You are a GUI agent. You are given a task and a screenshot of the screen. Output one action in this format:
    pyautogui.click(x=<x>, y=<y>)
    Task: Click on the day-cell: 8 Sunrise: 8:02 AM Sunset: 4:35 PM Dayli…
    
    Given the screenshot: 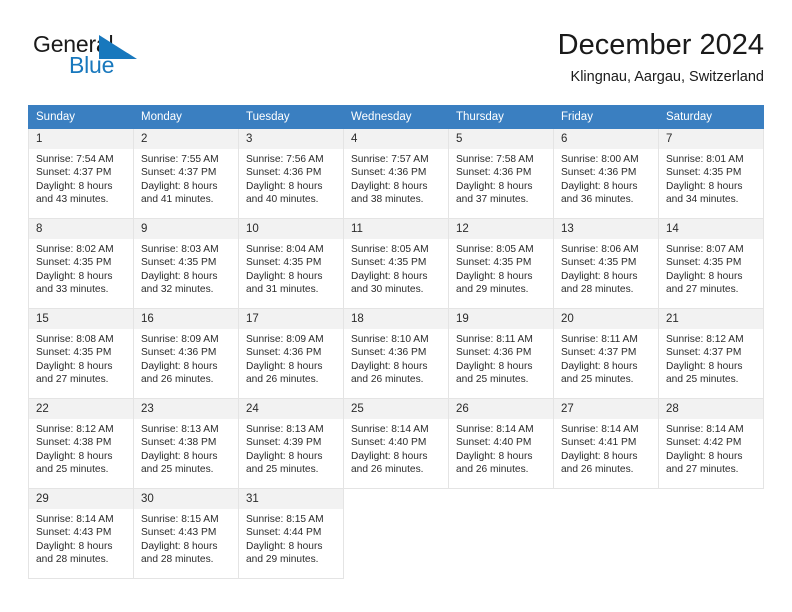 What is the action you would take?
    pyautogui.click(x=81, y=263)
    